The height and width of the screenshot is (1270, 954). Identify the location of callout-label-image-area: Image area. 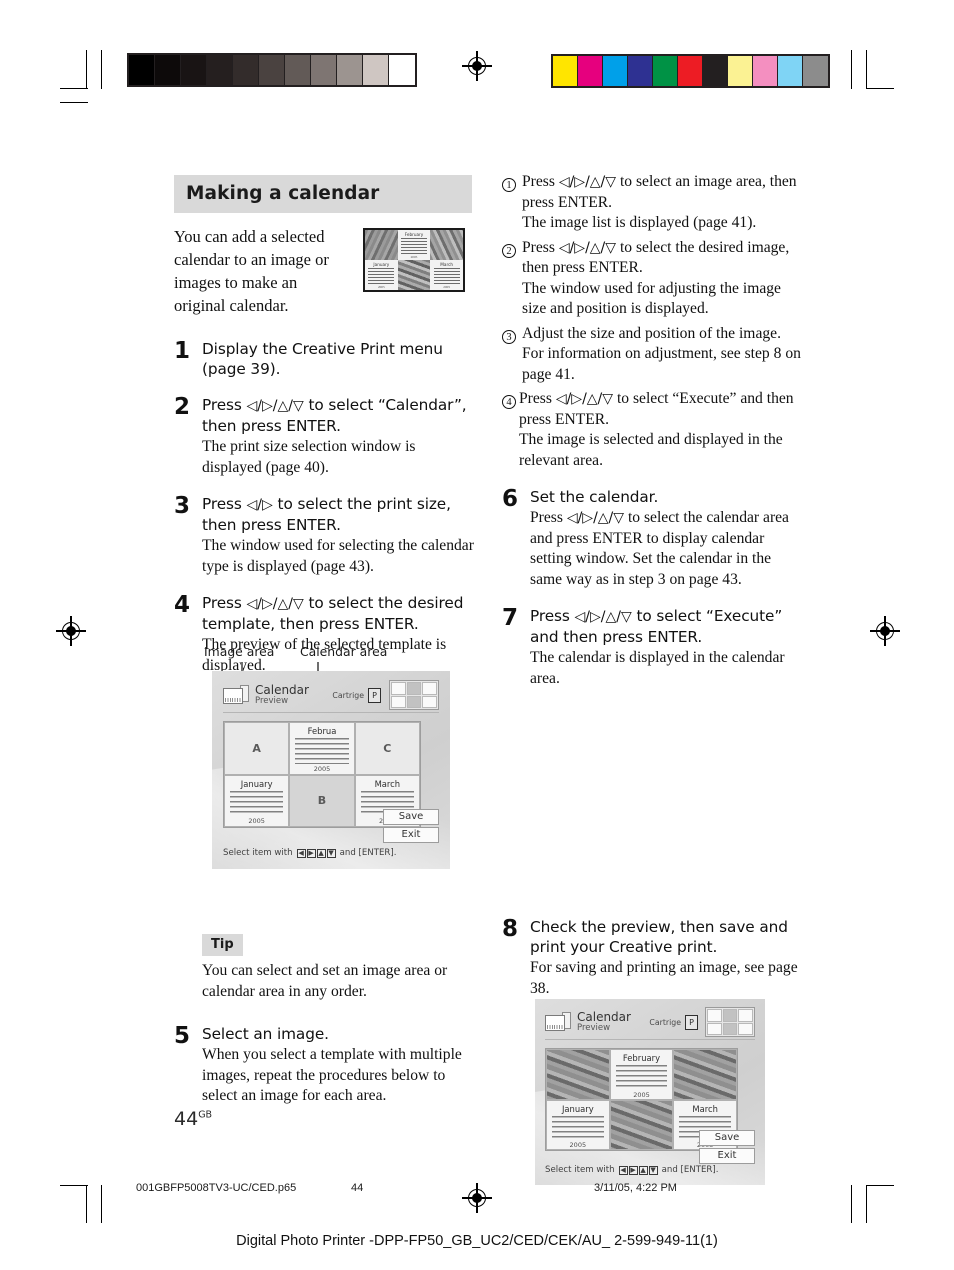
(239, 651).